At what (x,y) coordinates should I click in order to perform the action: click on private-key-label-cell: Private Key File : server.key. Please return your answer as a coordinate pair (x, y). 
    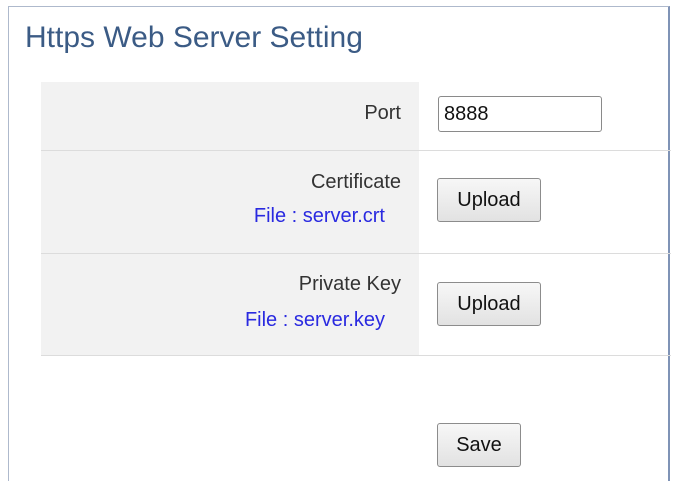
    Looking at the image, I should click on (230, 304).